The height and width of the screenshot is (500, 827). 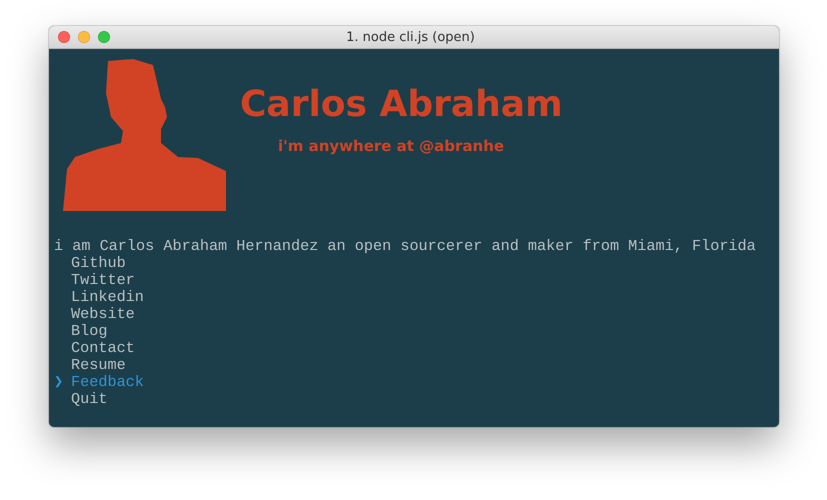 What do you see at coordinates (98, 365) in the screenshot?
I see `menu-item: Resume` at bounding box center [98, 365].